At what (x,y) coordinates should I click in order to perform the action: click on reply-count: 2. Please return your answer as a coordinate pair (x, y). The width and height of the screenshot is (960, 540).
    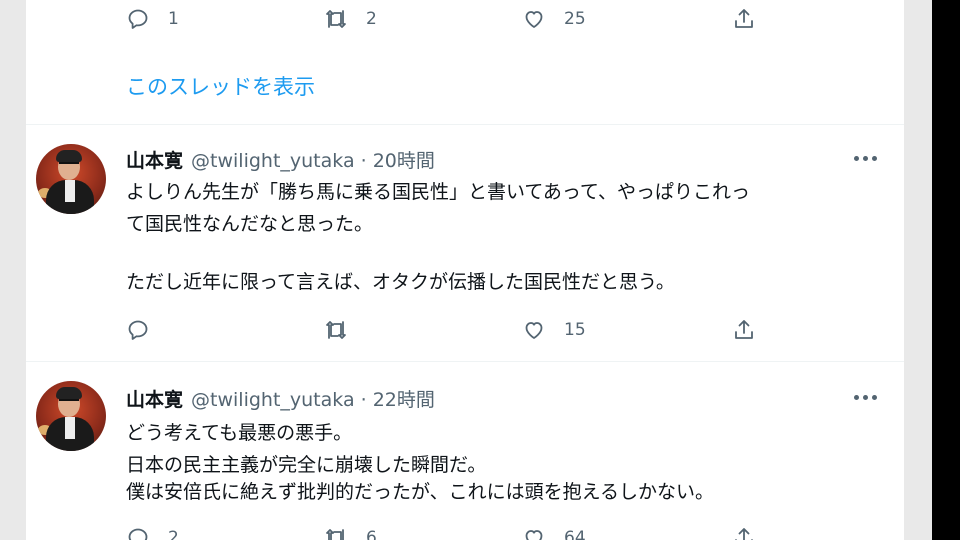
    Looking at the image, I should click on (173, 534).